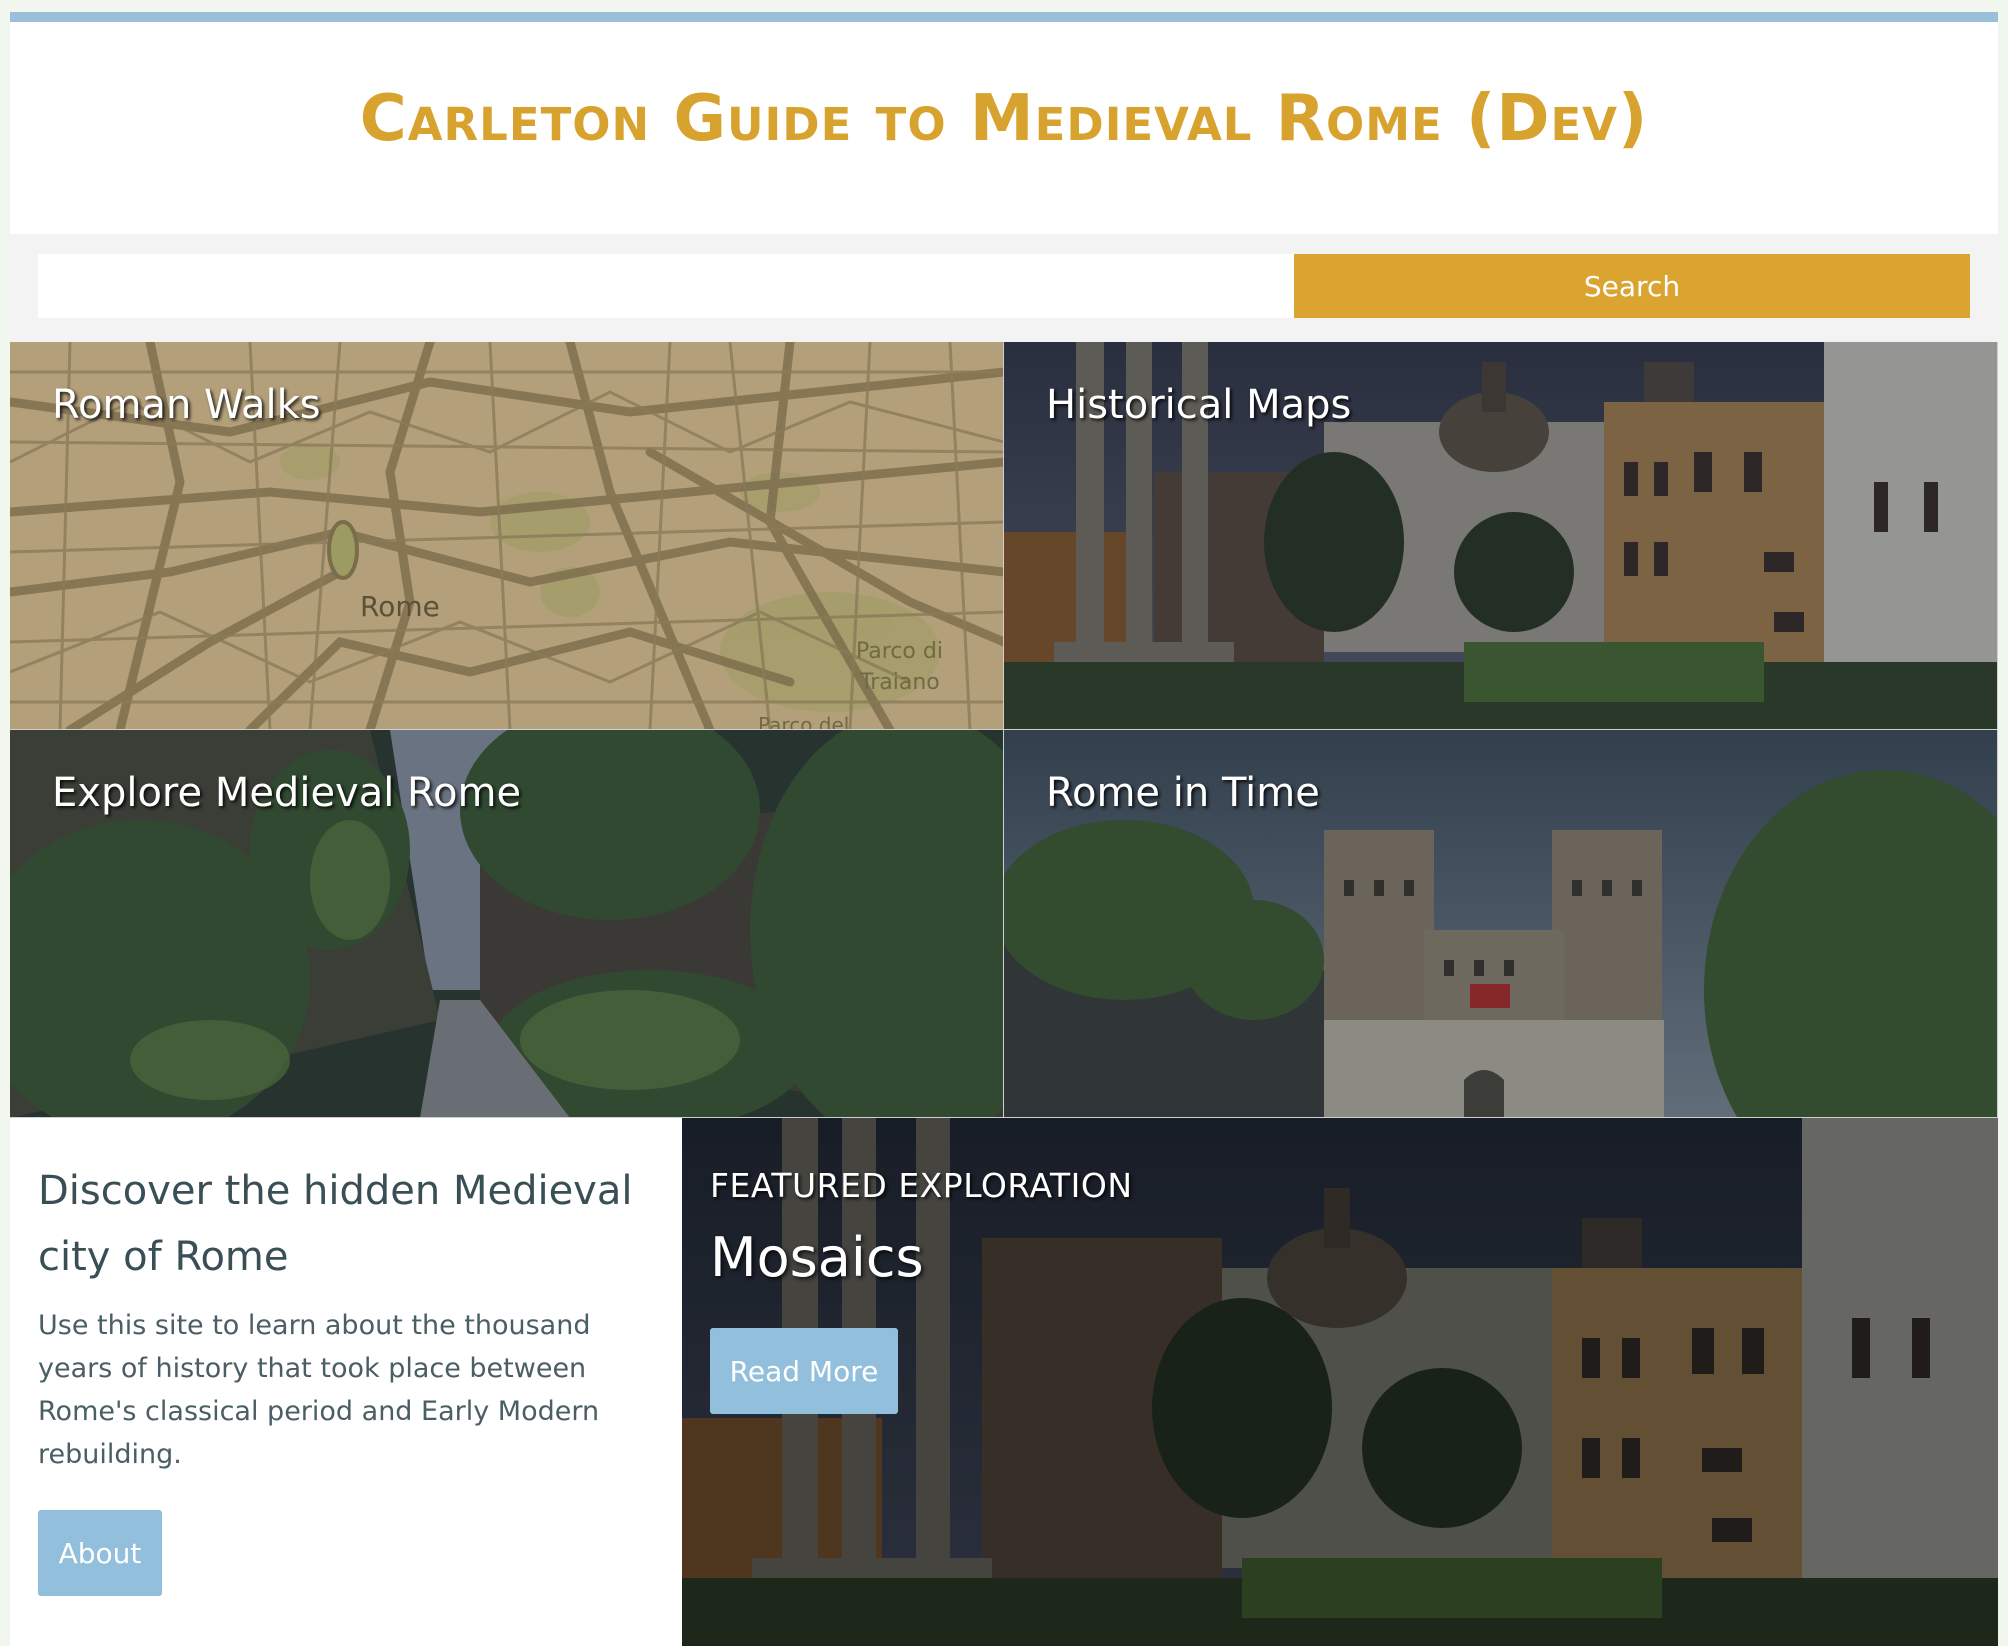  What do you see at coordinates (921, 1185) in the screenshot?
I see `featured-kicker: FEATURED EXPLORATION` at bounding box center [921, 1185].